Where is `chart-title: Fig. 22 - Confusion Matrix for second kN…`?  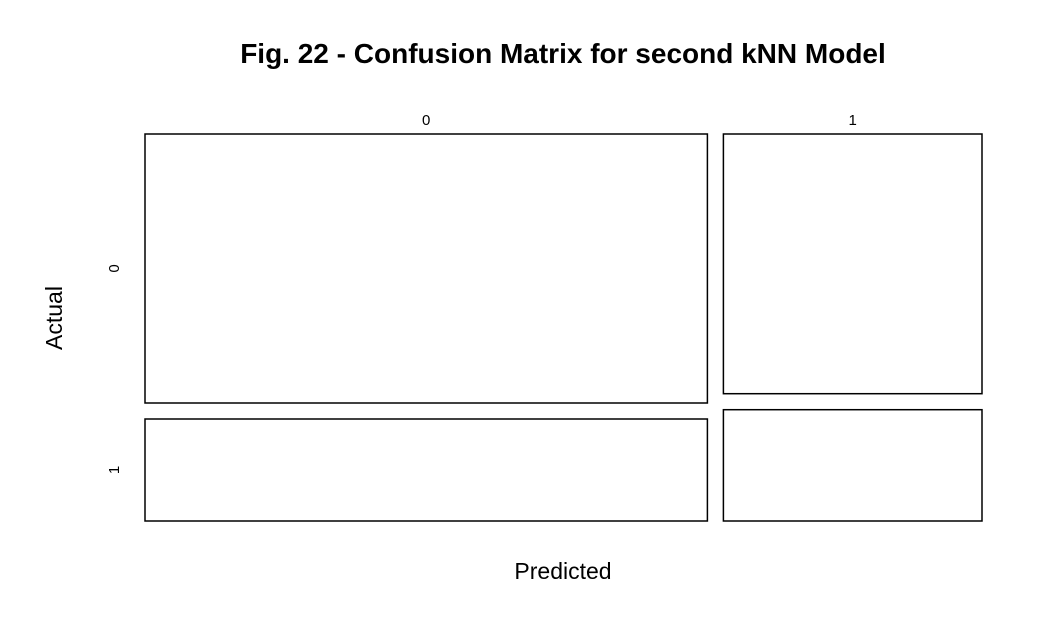 chart-title: Fig. 22 - Confusion Matrix for second kN… is located at coordinates (563, 53).